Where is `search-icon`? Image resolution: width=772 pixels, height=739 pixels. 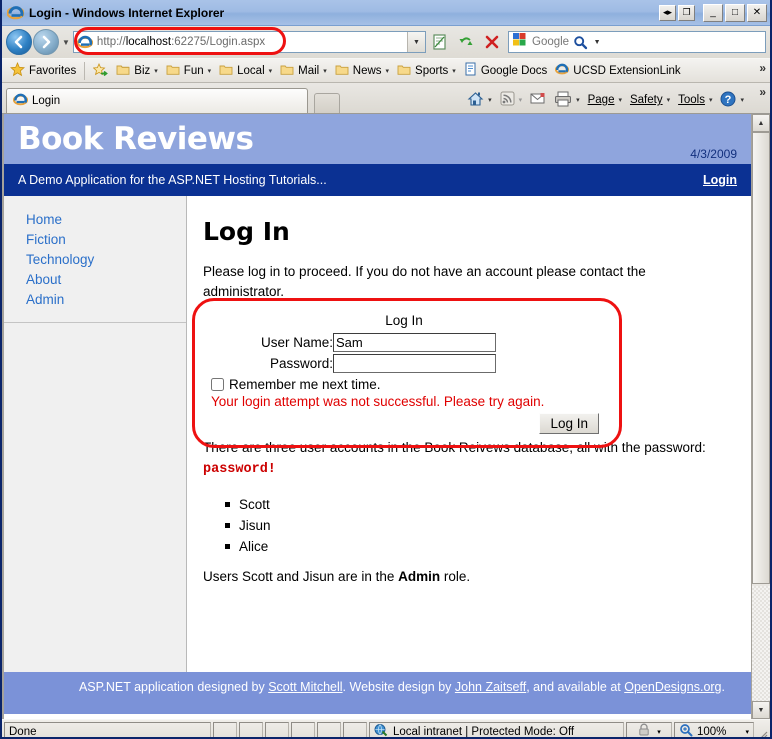 search-icon is located at coordinates (580, 42).